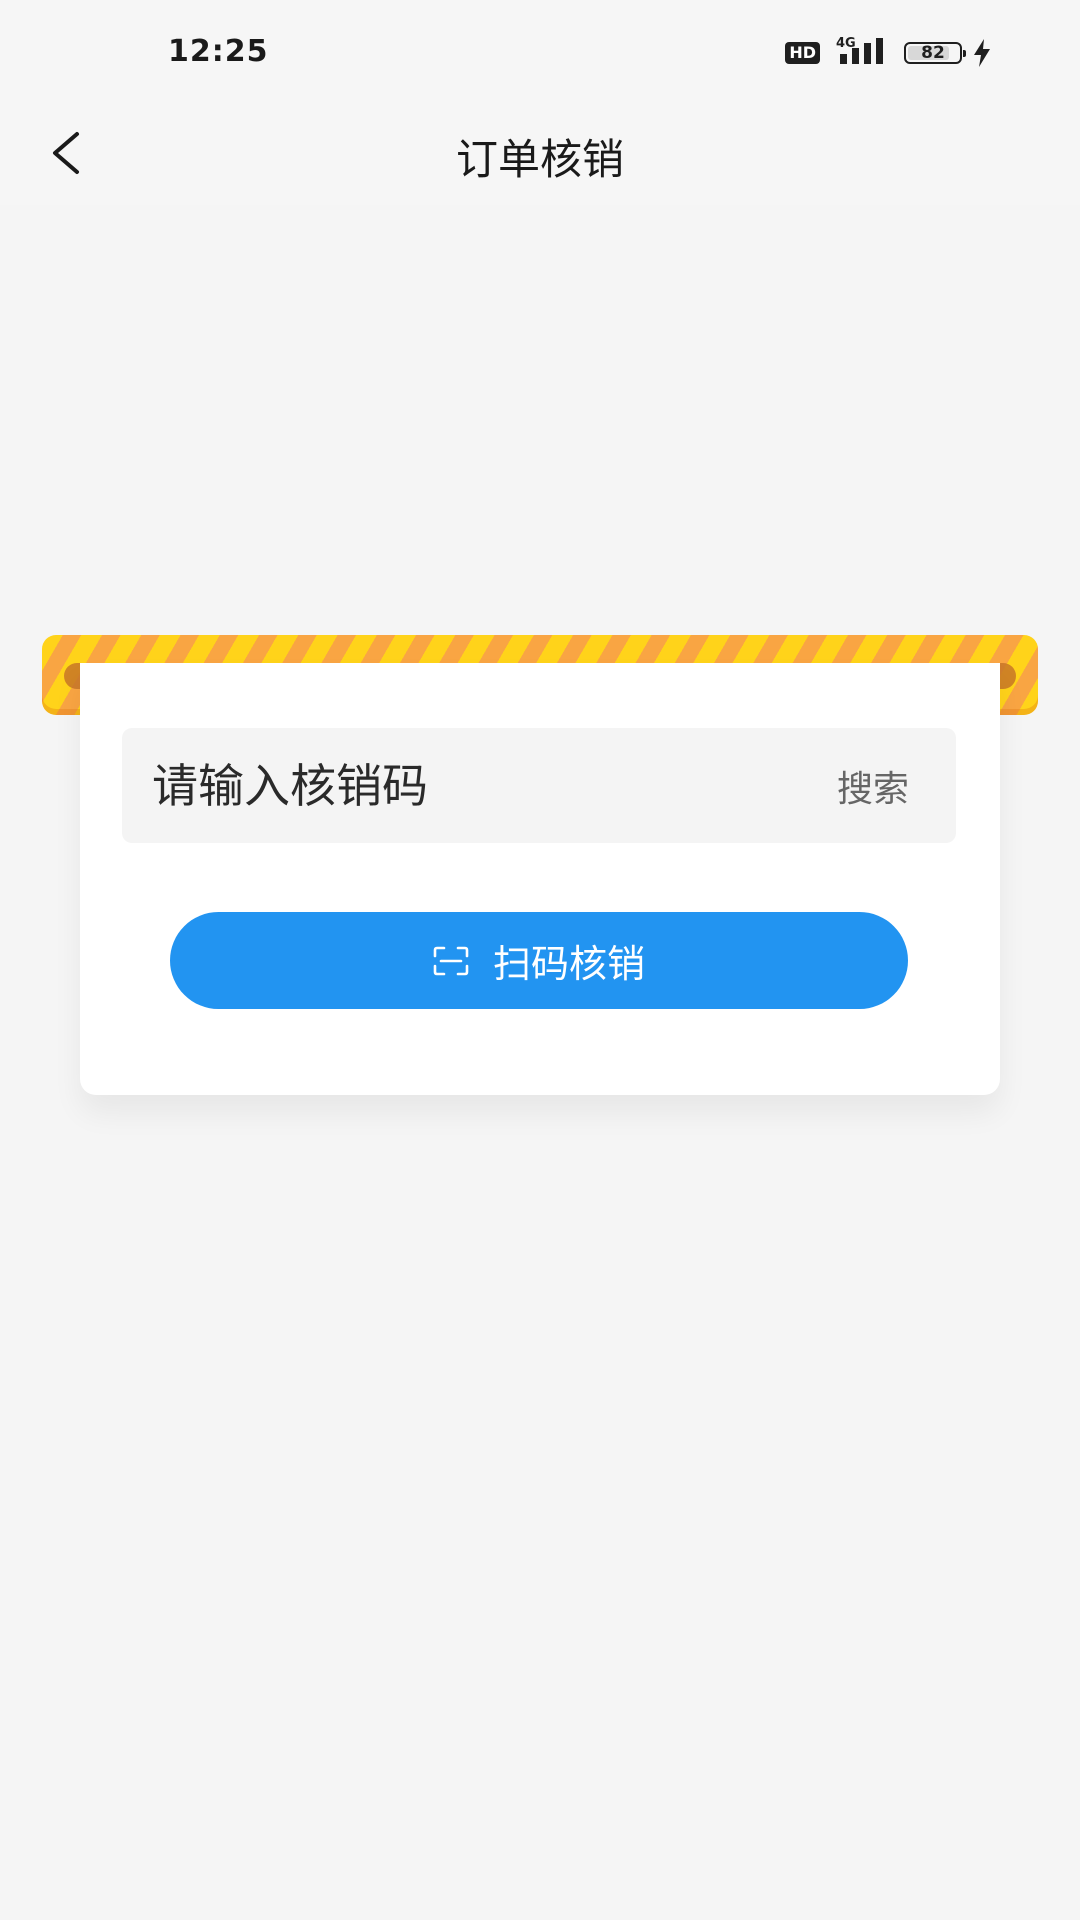  I want to click on battery-icon: 82, so click(935, 53).